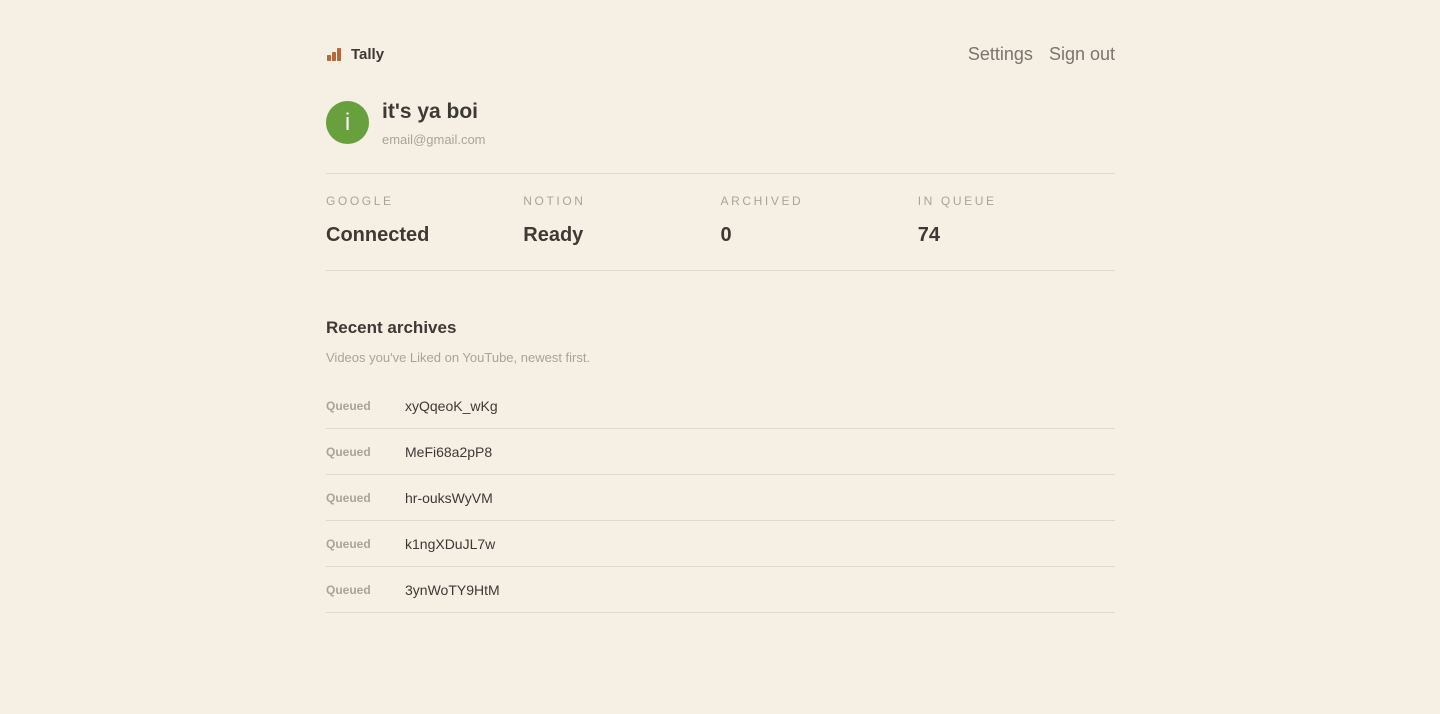 This screenshot has height=714, width=1440. Describe the element at coordinates (720, 452) in the screenshot. I see `list-item: Queued MeFi68a2pP8` at that location.